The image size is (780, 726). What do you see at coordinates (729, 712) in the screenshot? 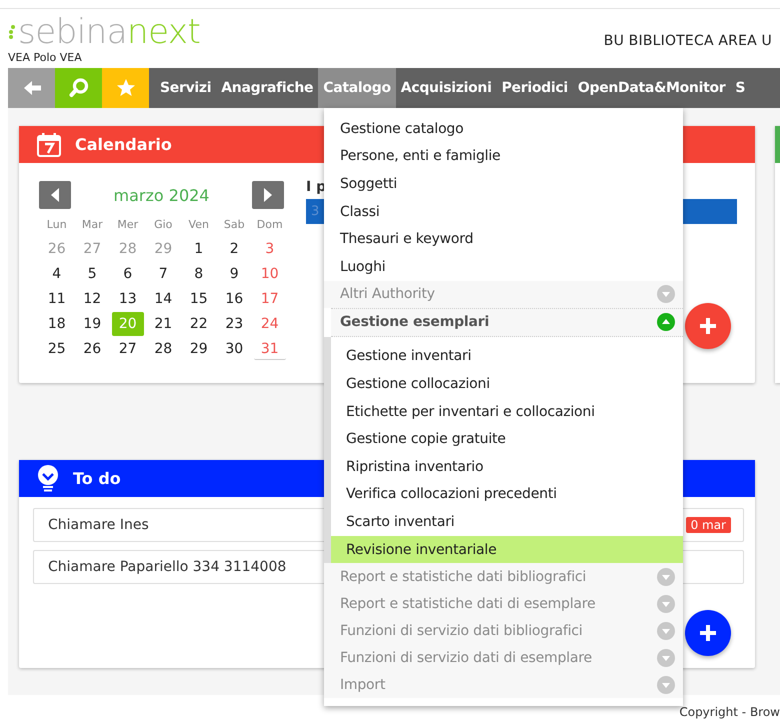
I see `copyright-text: Copyright - Brow` at bounding box center [729, 712].